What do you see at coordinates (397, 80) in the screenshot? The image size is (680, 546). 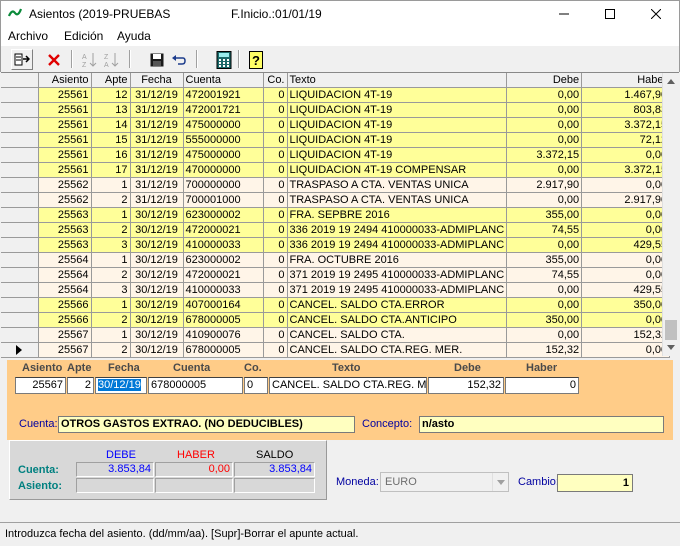 I see `col-texto: Texto` at bounding box center [397, 80].